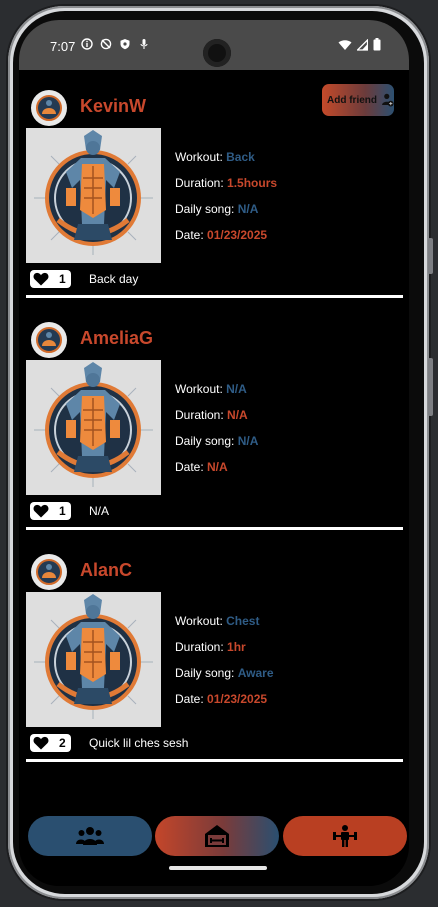  Describe the element at coordinates (362, 44) in the screenshot. I see `signal-icon` at that location.